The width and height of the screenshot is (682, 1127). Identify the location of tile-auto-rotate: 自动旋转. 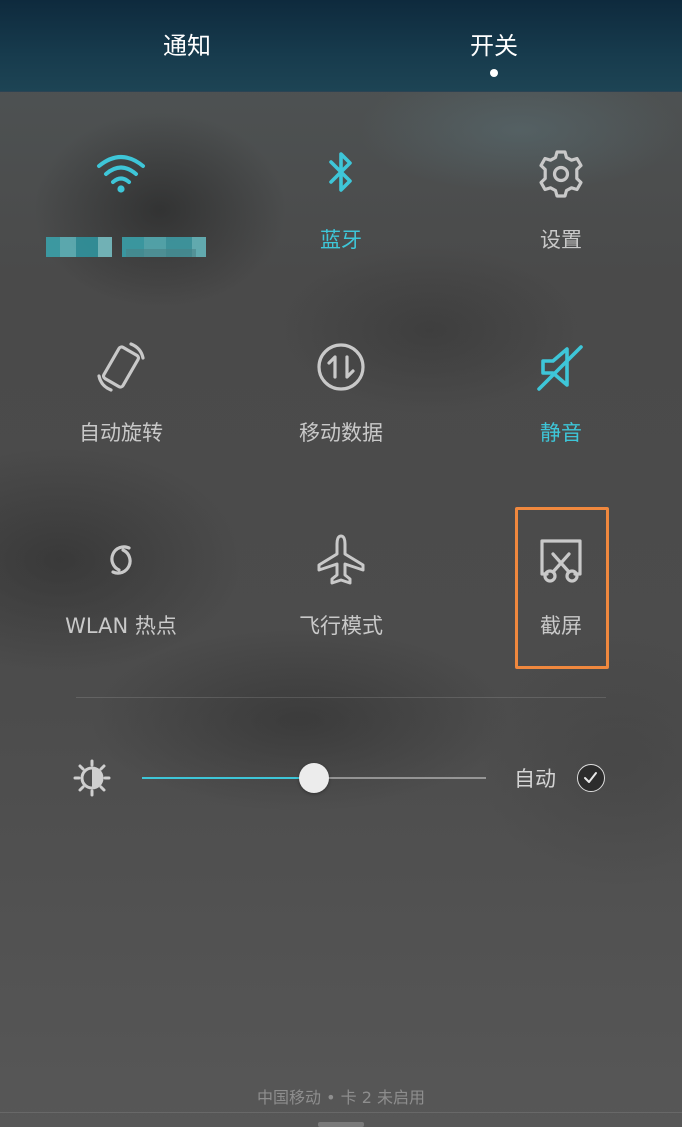
(121, 414).